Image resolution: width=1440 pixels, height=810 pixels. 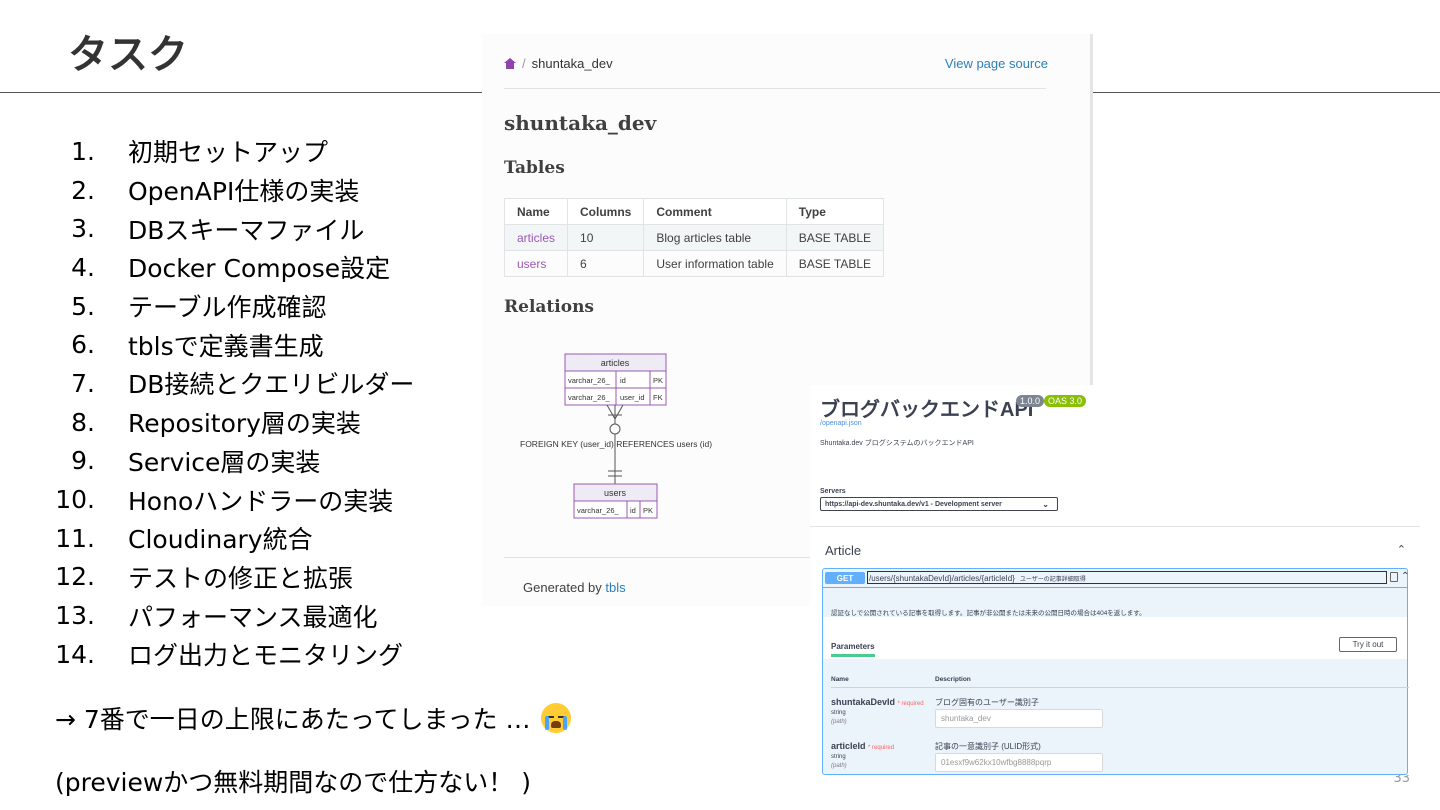 What do you see at coordinates (835, 237) in the screenshot?
I see `table-cell: BASE TABLE` at bounding box center [835, 237].